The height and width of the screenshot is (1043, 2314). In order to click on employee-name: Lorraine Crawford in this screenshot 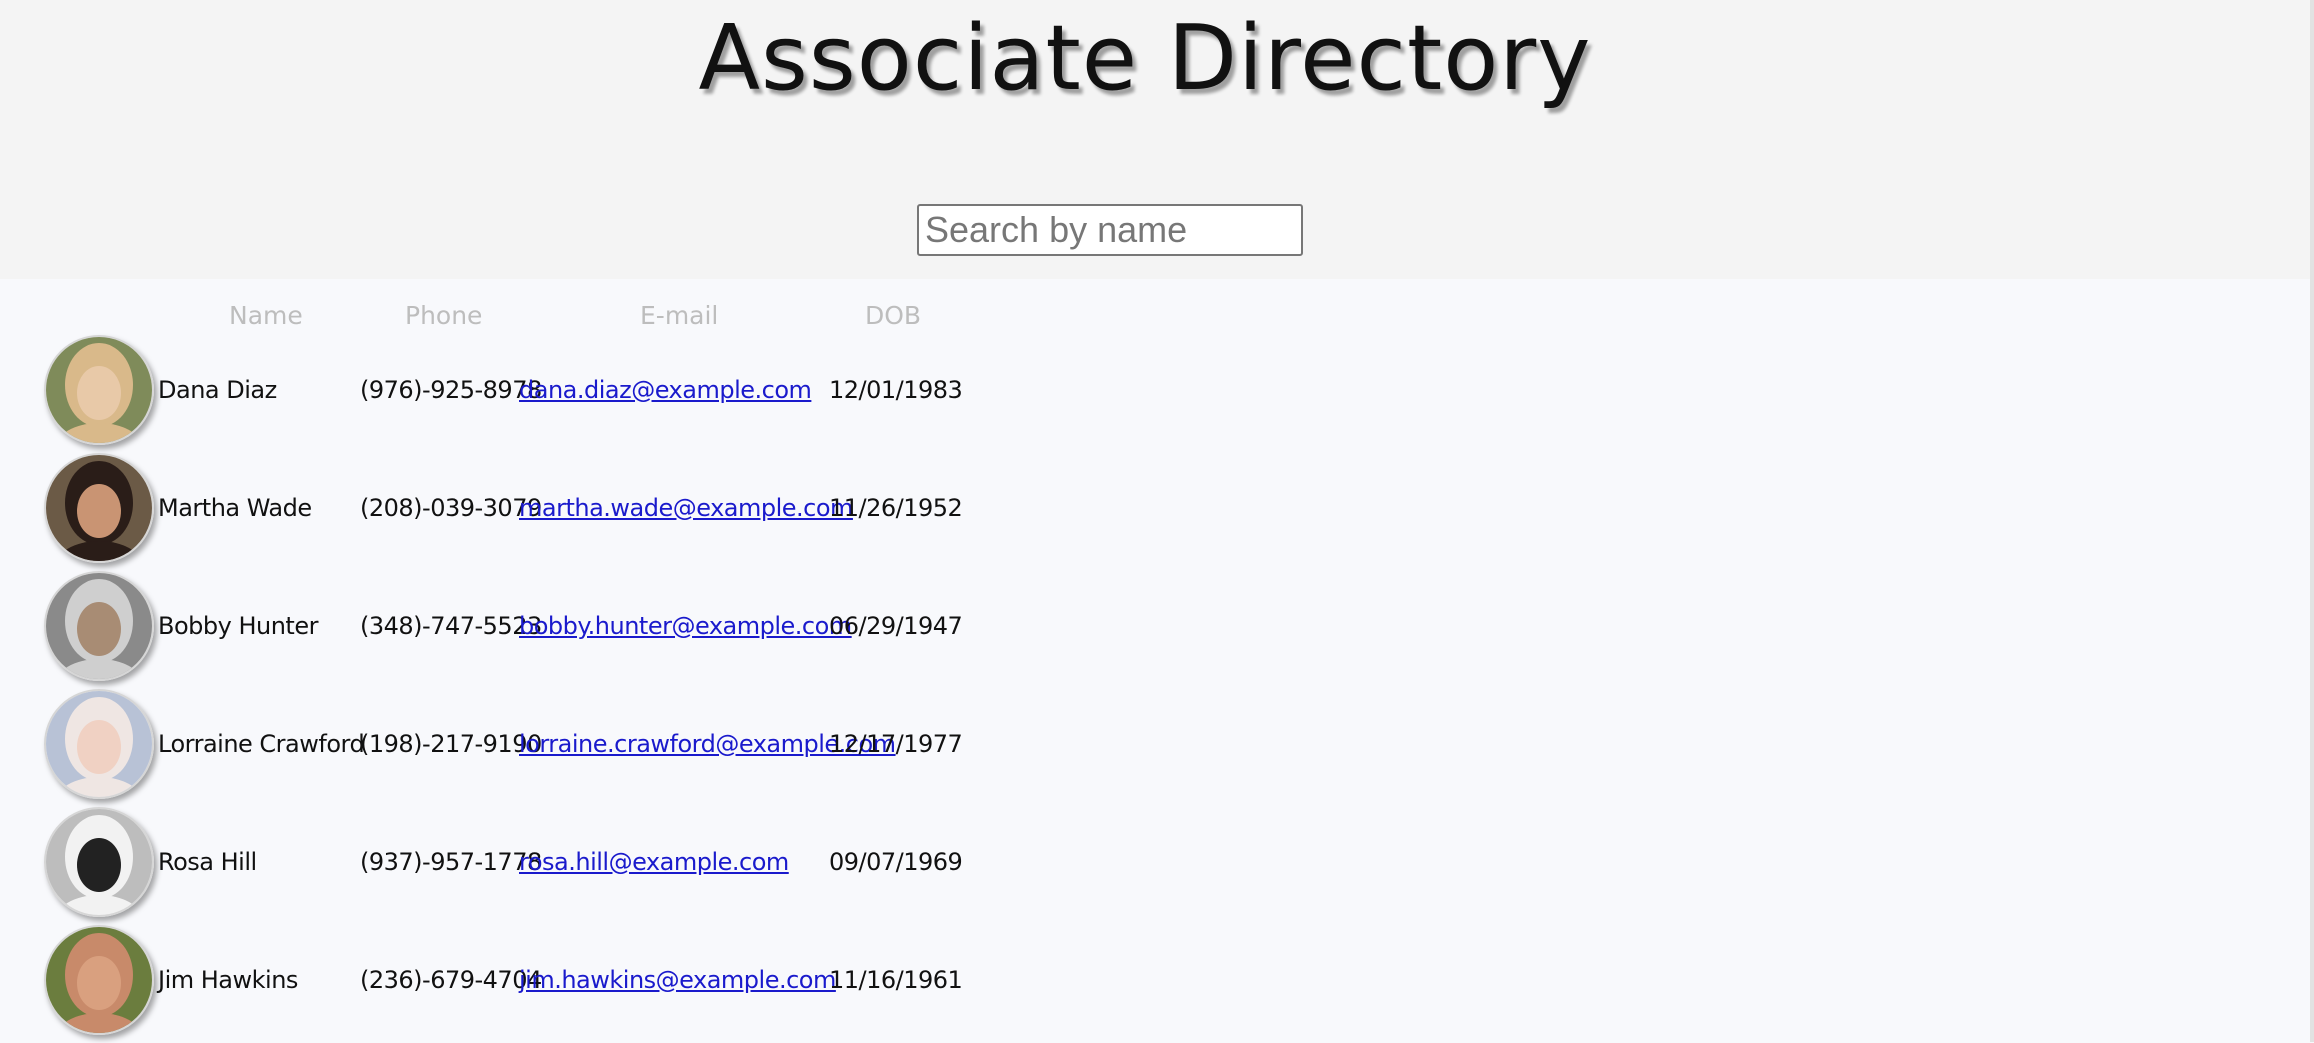, I will do `click(261, 744)`.